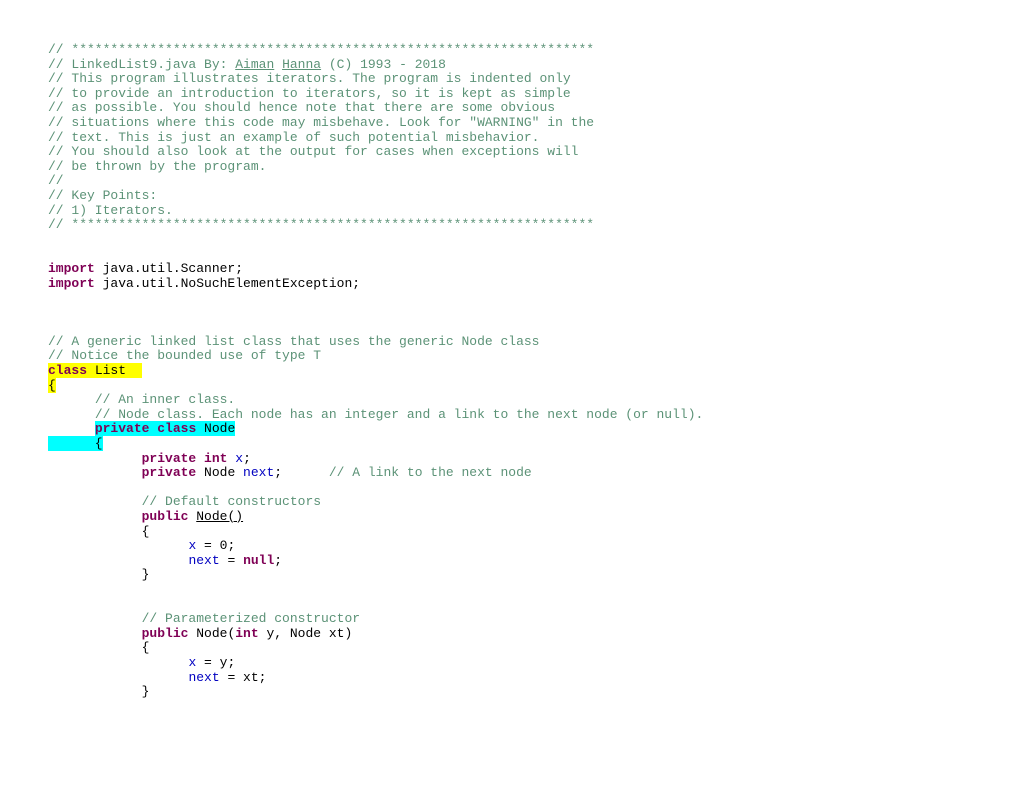 Image resolution: width=1020 pixels, height=788 pixels. What do you see at coordinates (375, 662) in the screenshot?
I see `code-line: x = y;` at bounding box center [375, 662].